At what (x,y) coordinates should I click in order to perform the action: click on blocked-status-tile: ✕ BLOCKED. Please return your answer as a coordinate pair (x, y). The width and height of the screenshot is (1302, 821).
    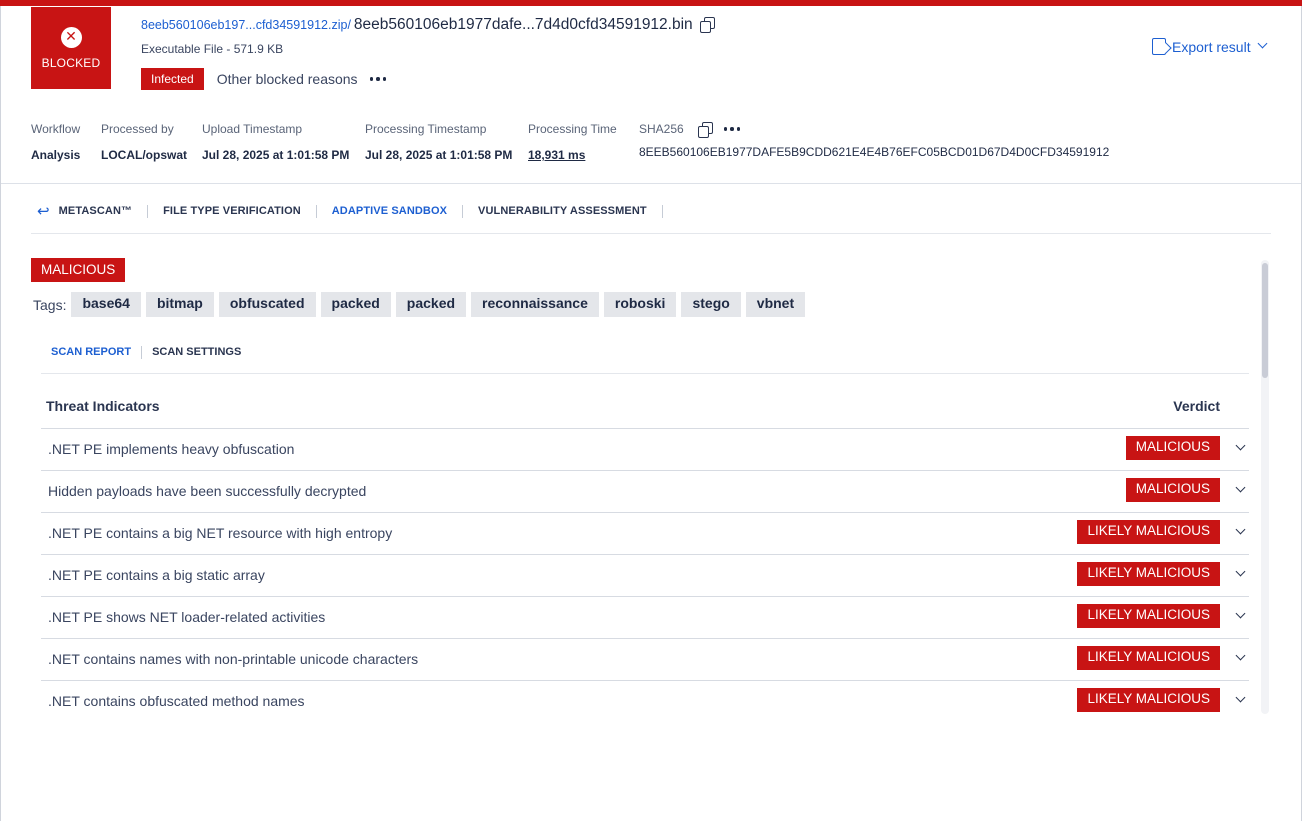
    Looking at the image, I should click on (71, 48).